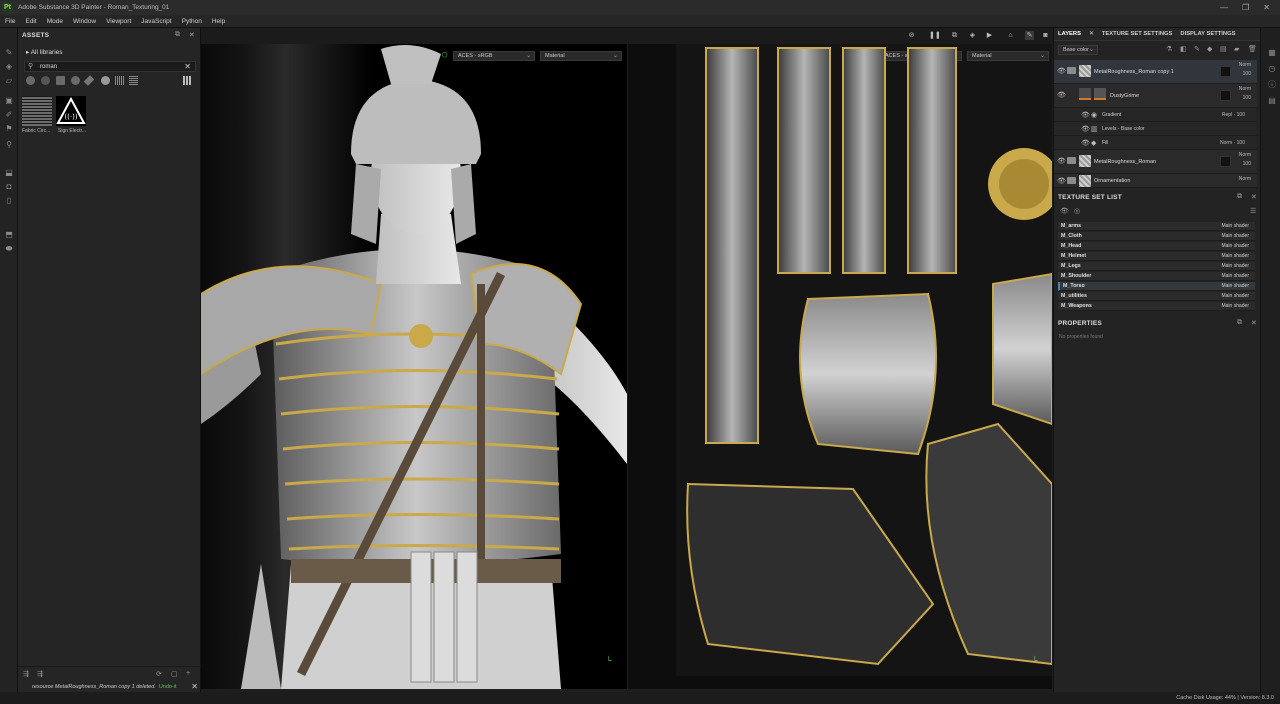 This screenshot has width=1280, height=704. I want to click on smudge-icon: ✐, so click(9, 115).